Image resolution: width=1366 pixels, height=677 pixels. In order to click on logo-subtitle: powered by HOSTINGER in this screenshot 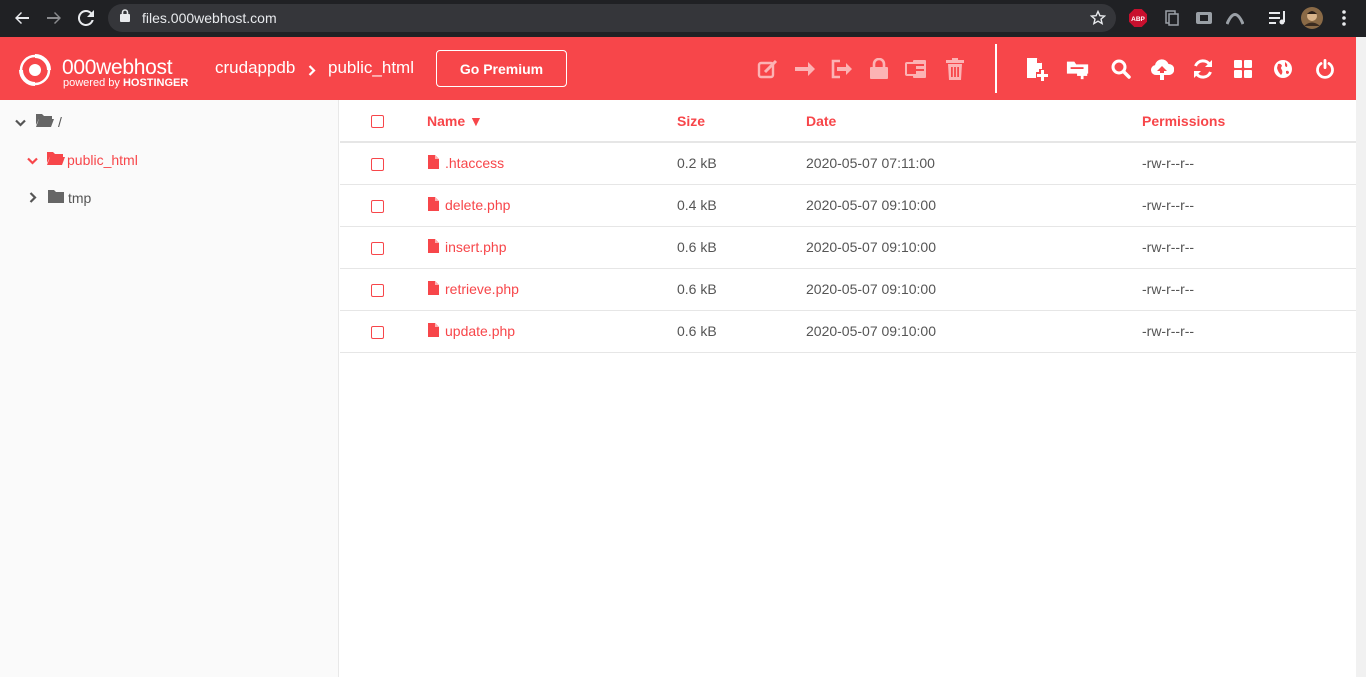, I will do `click(126, 82)`.